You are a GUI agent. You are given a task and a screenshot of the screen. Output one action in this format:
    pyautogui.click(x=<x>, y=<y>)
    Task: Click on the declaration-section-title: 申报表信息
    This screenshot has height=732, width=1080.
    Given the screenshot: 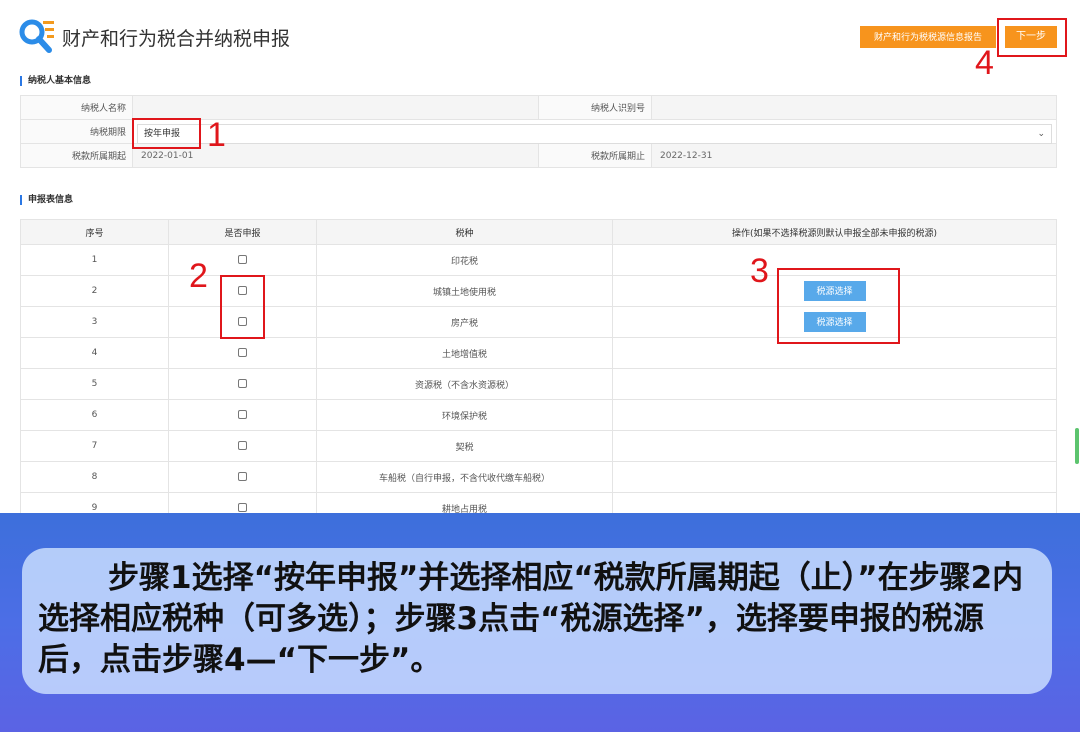 What is the action you would take?
    pyautogui.click(x=46, y=200)
    